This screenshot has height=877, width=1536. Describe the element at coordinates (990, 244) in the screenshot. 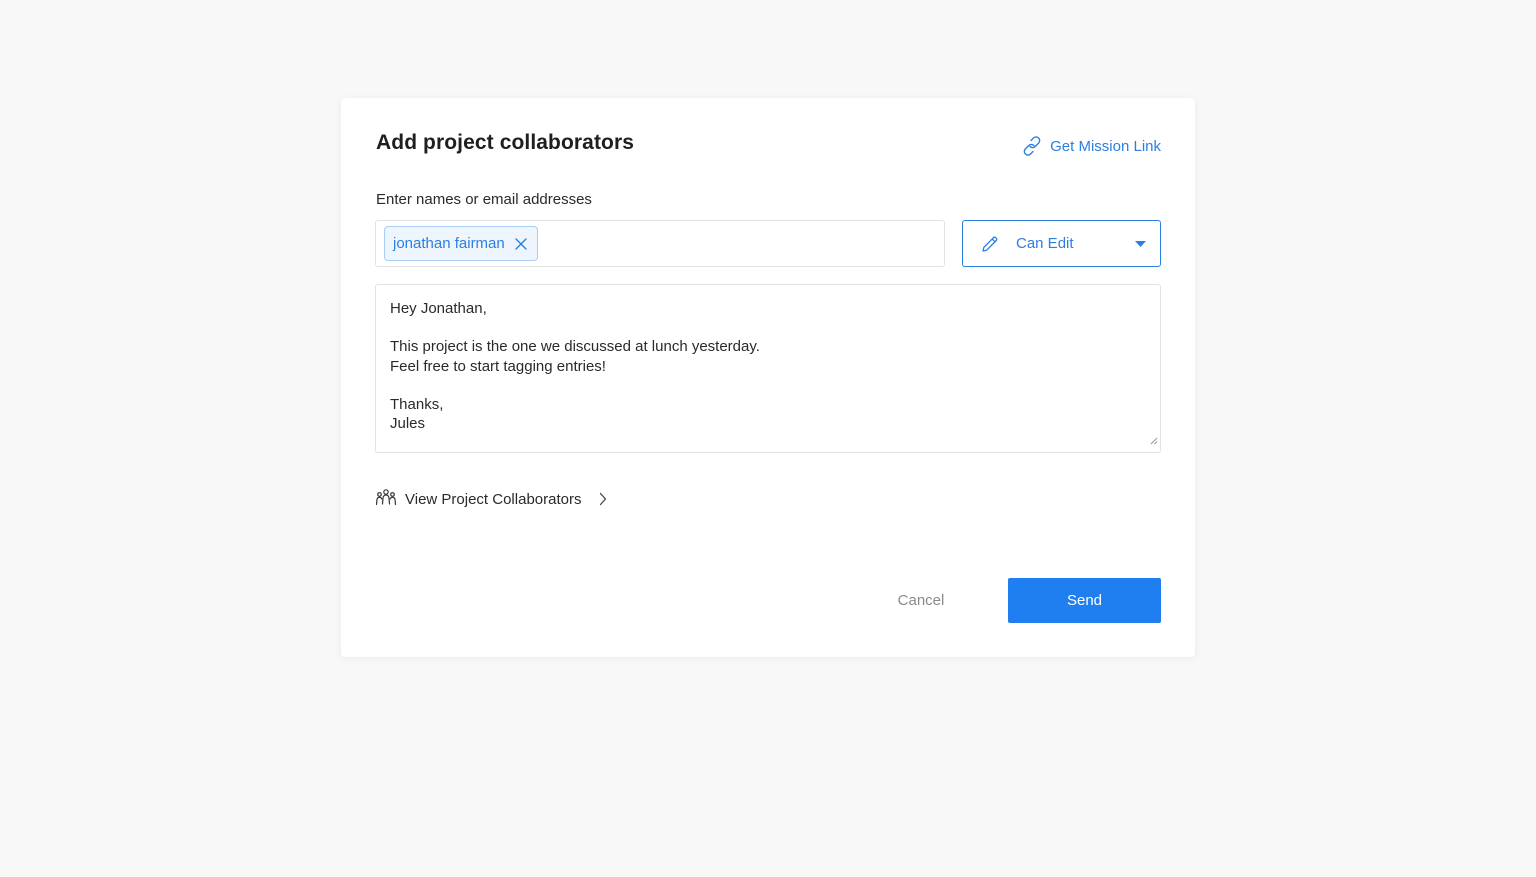

I see `pencil-icon` at that location.